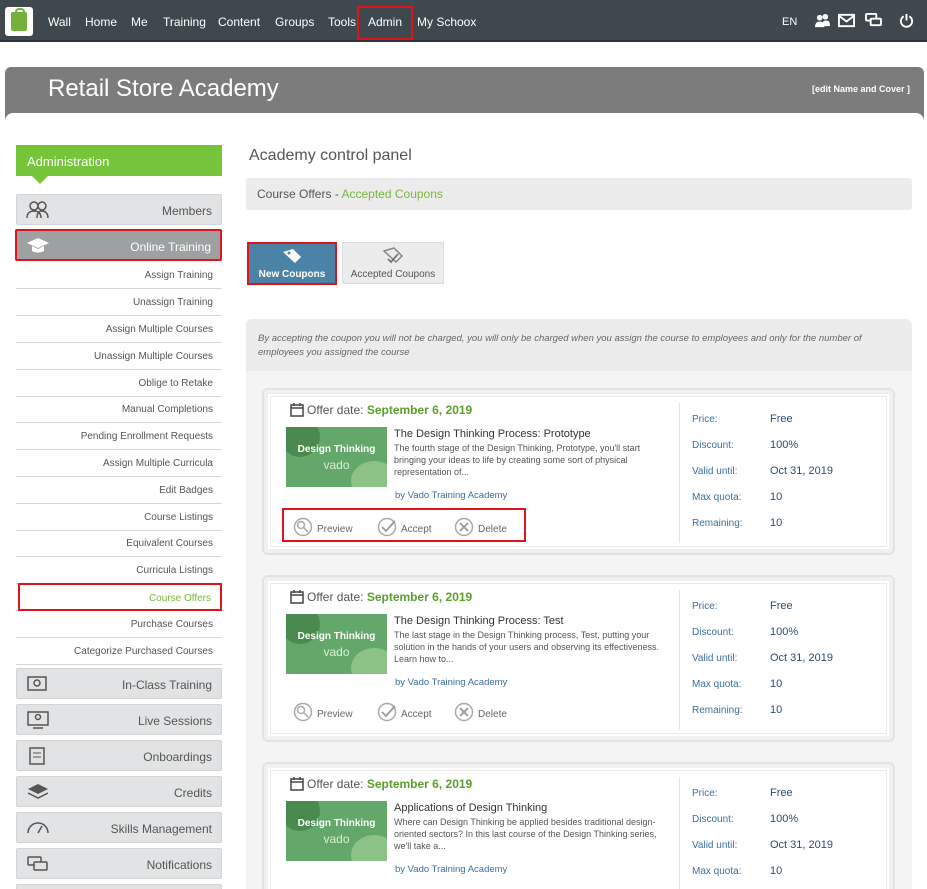 The image size is (927, 889). Describe the element at coordinates (38, 828) in the screenshot. I see `gauge-icon` at that location.